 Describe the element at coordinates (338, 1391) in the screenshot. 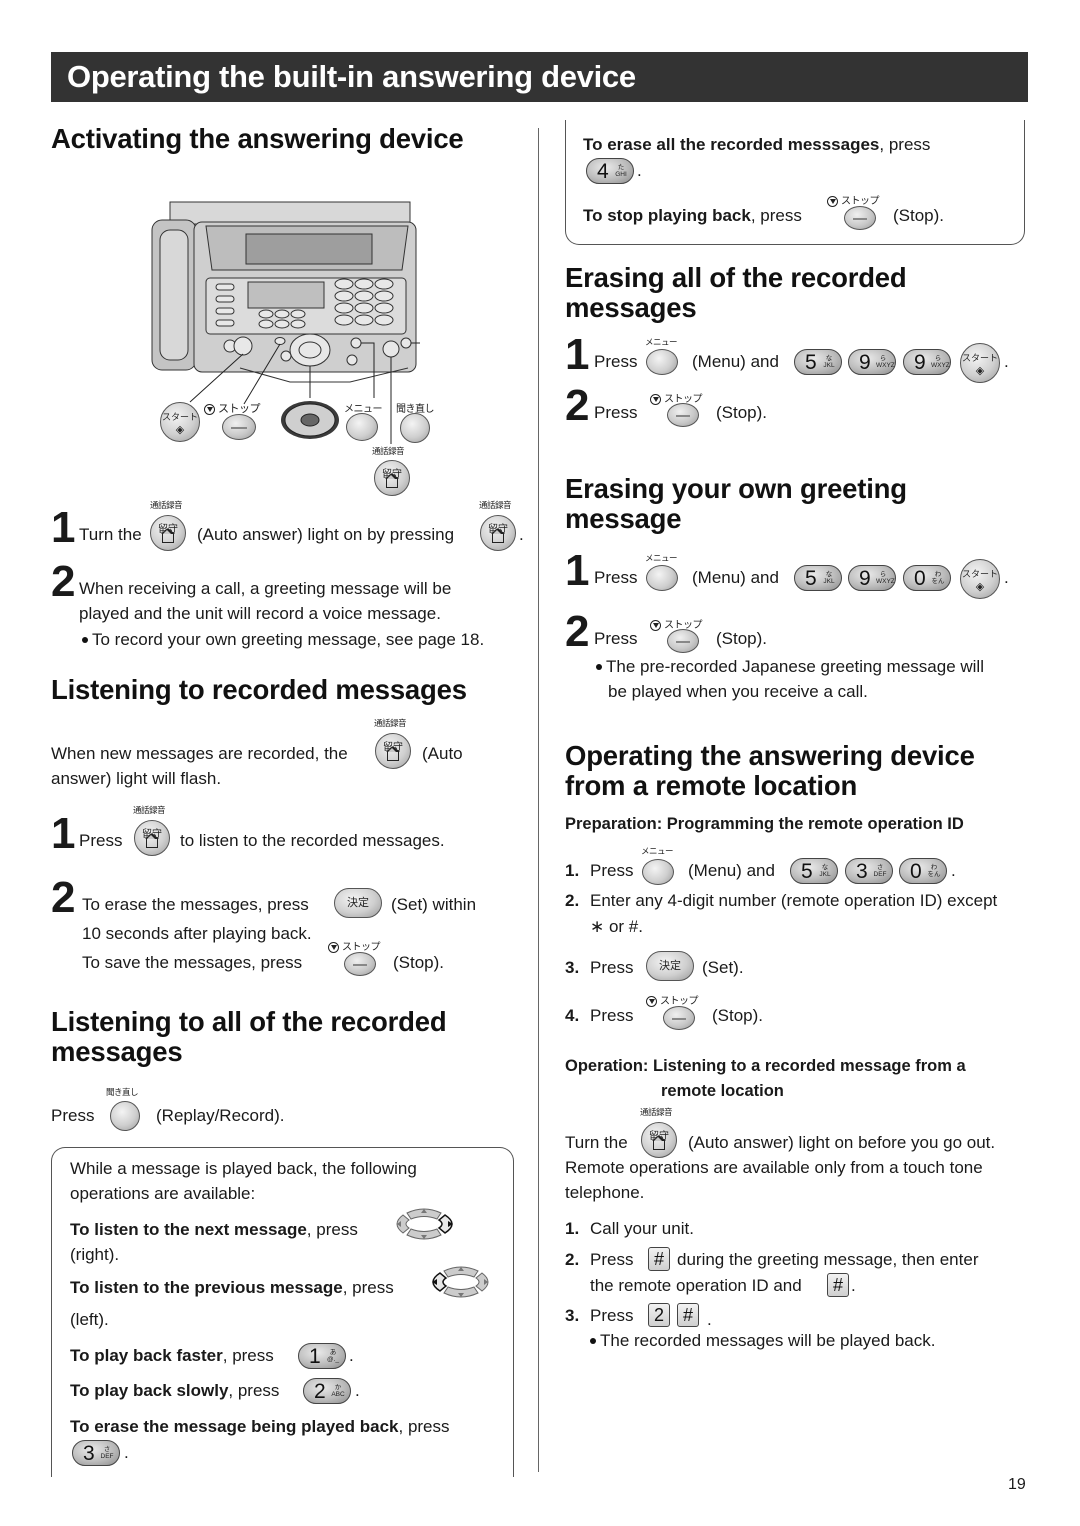

I see `sub: か ABC` at that location.